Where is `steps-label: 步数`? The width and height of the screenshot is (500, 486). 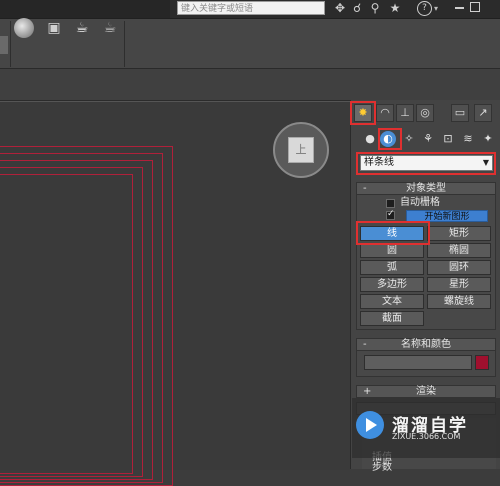 steps-label: 步数 is located at coordinates (382, 467).